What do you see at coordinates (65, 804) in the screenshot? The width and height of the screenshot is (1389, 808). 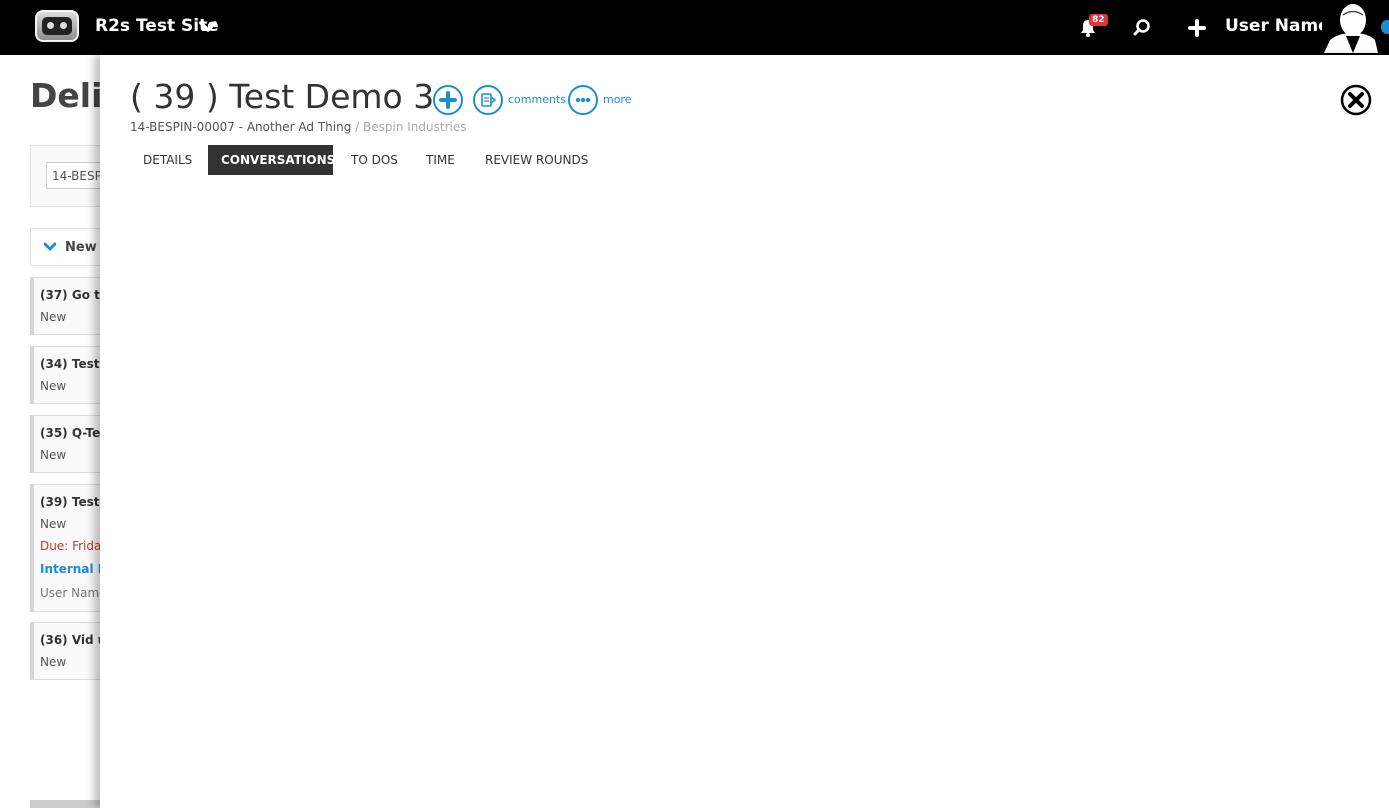 I see `bottom-button` at bounding box center [65, 804].